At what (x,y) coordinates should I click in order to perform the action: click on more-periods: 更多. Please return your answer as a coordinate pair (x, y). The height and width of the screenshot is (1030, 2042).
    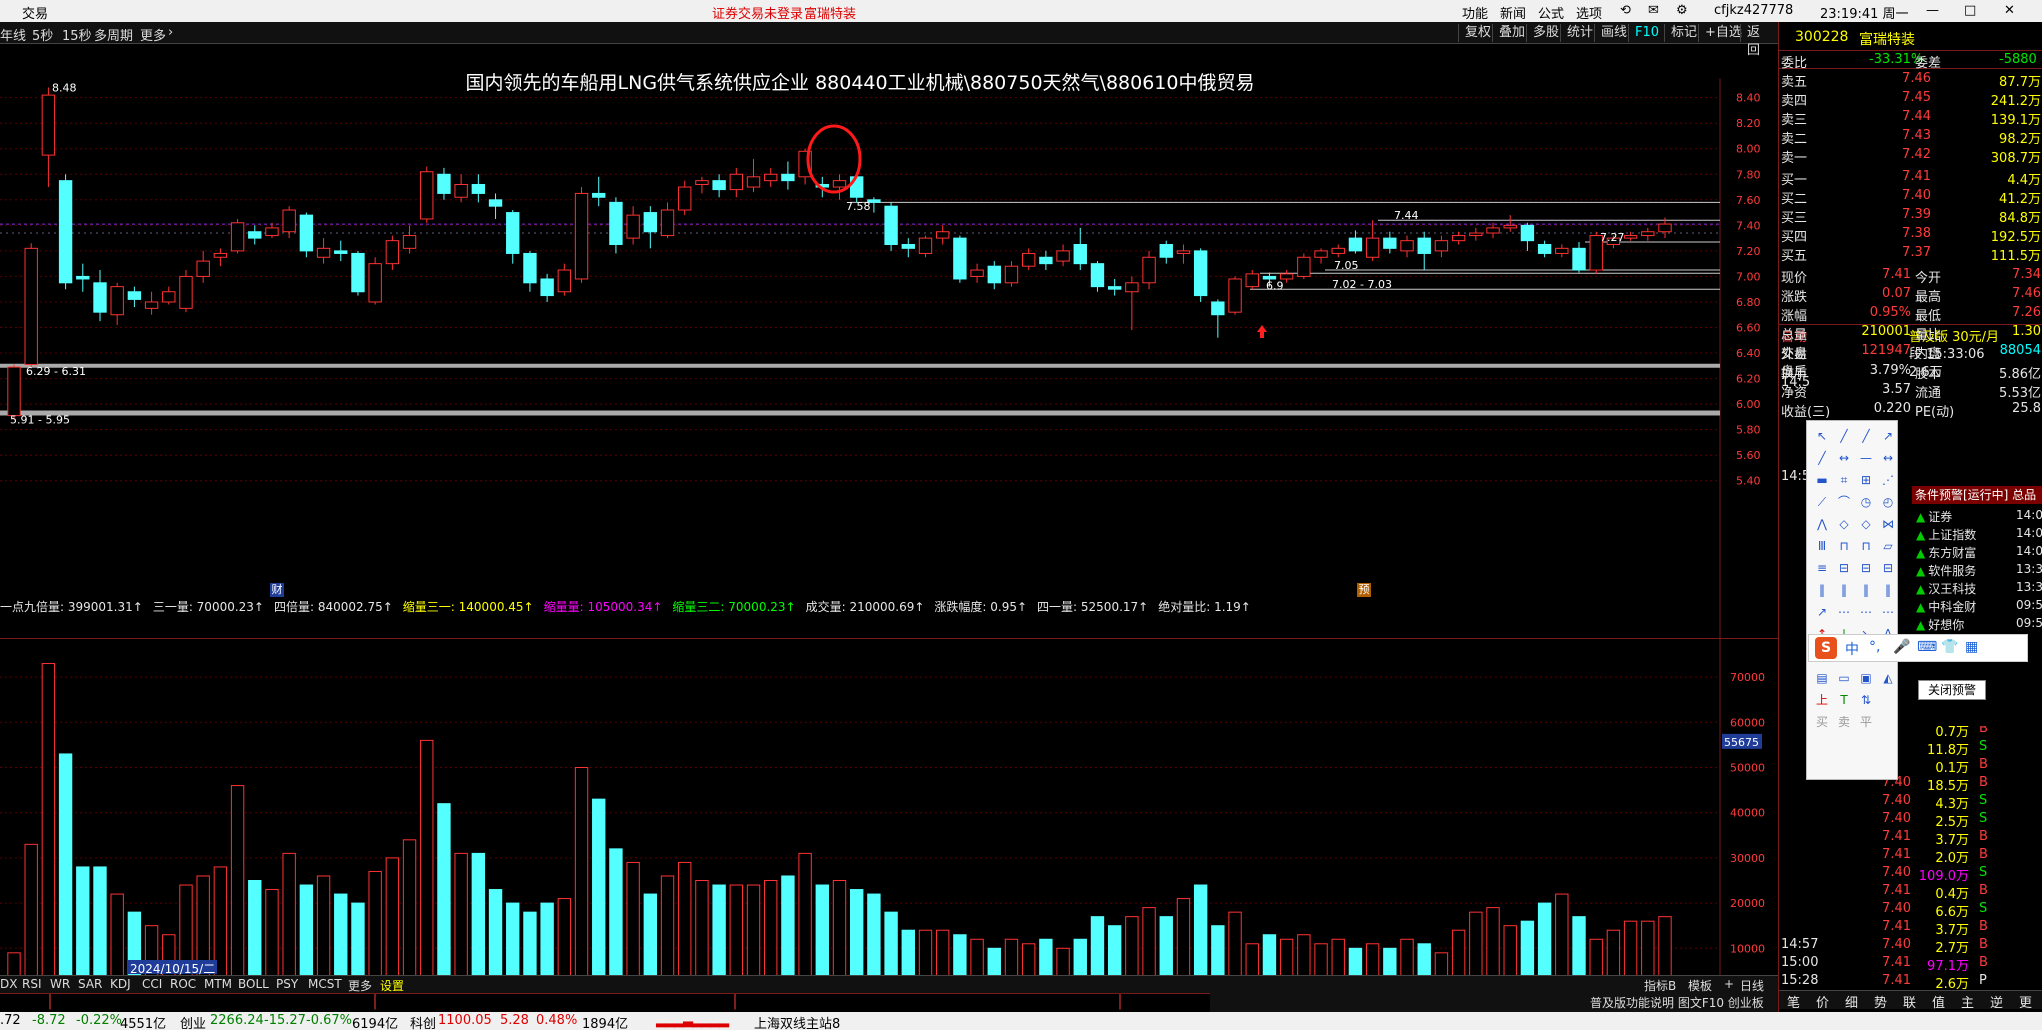
    Looking at the image, I should click on (153, 34).